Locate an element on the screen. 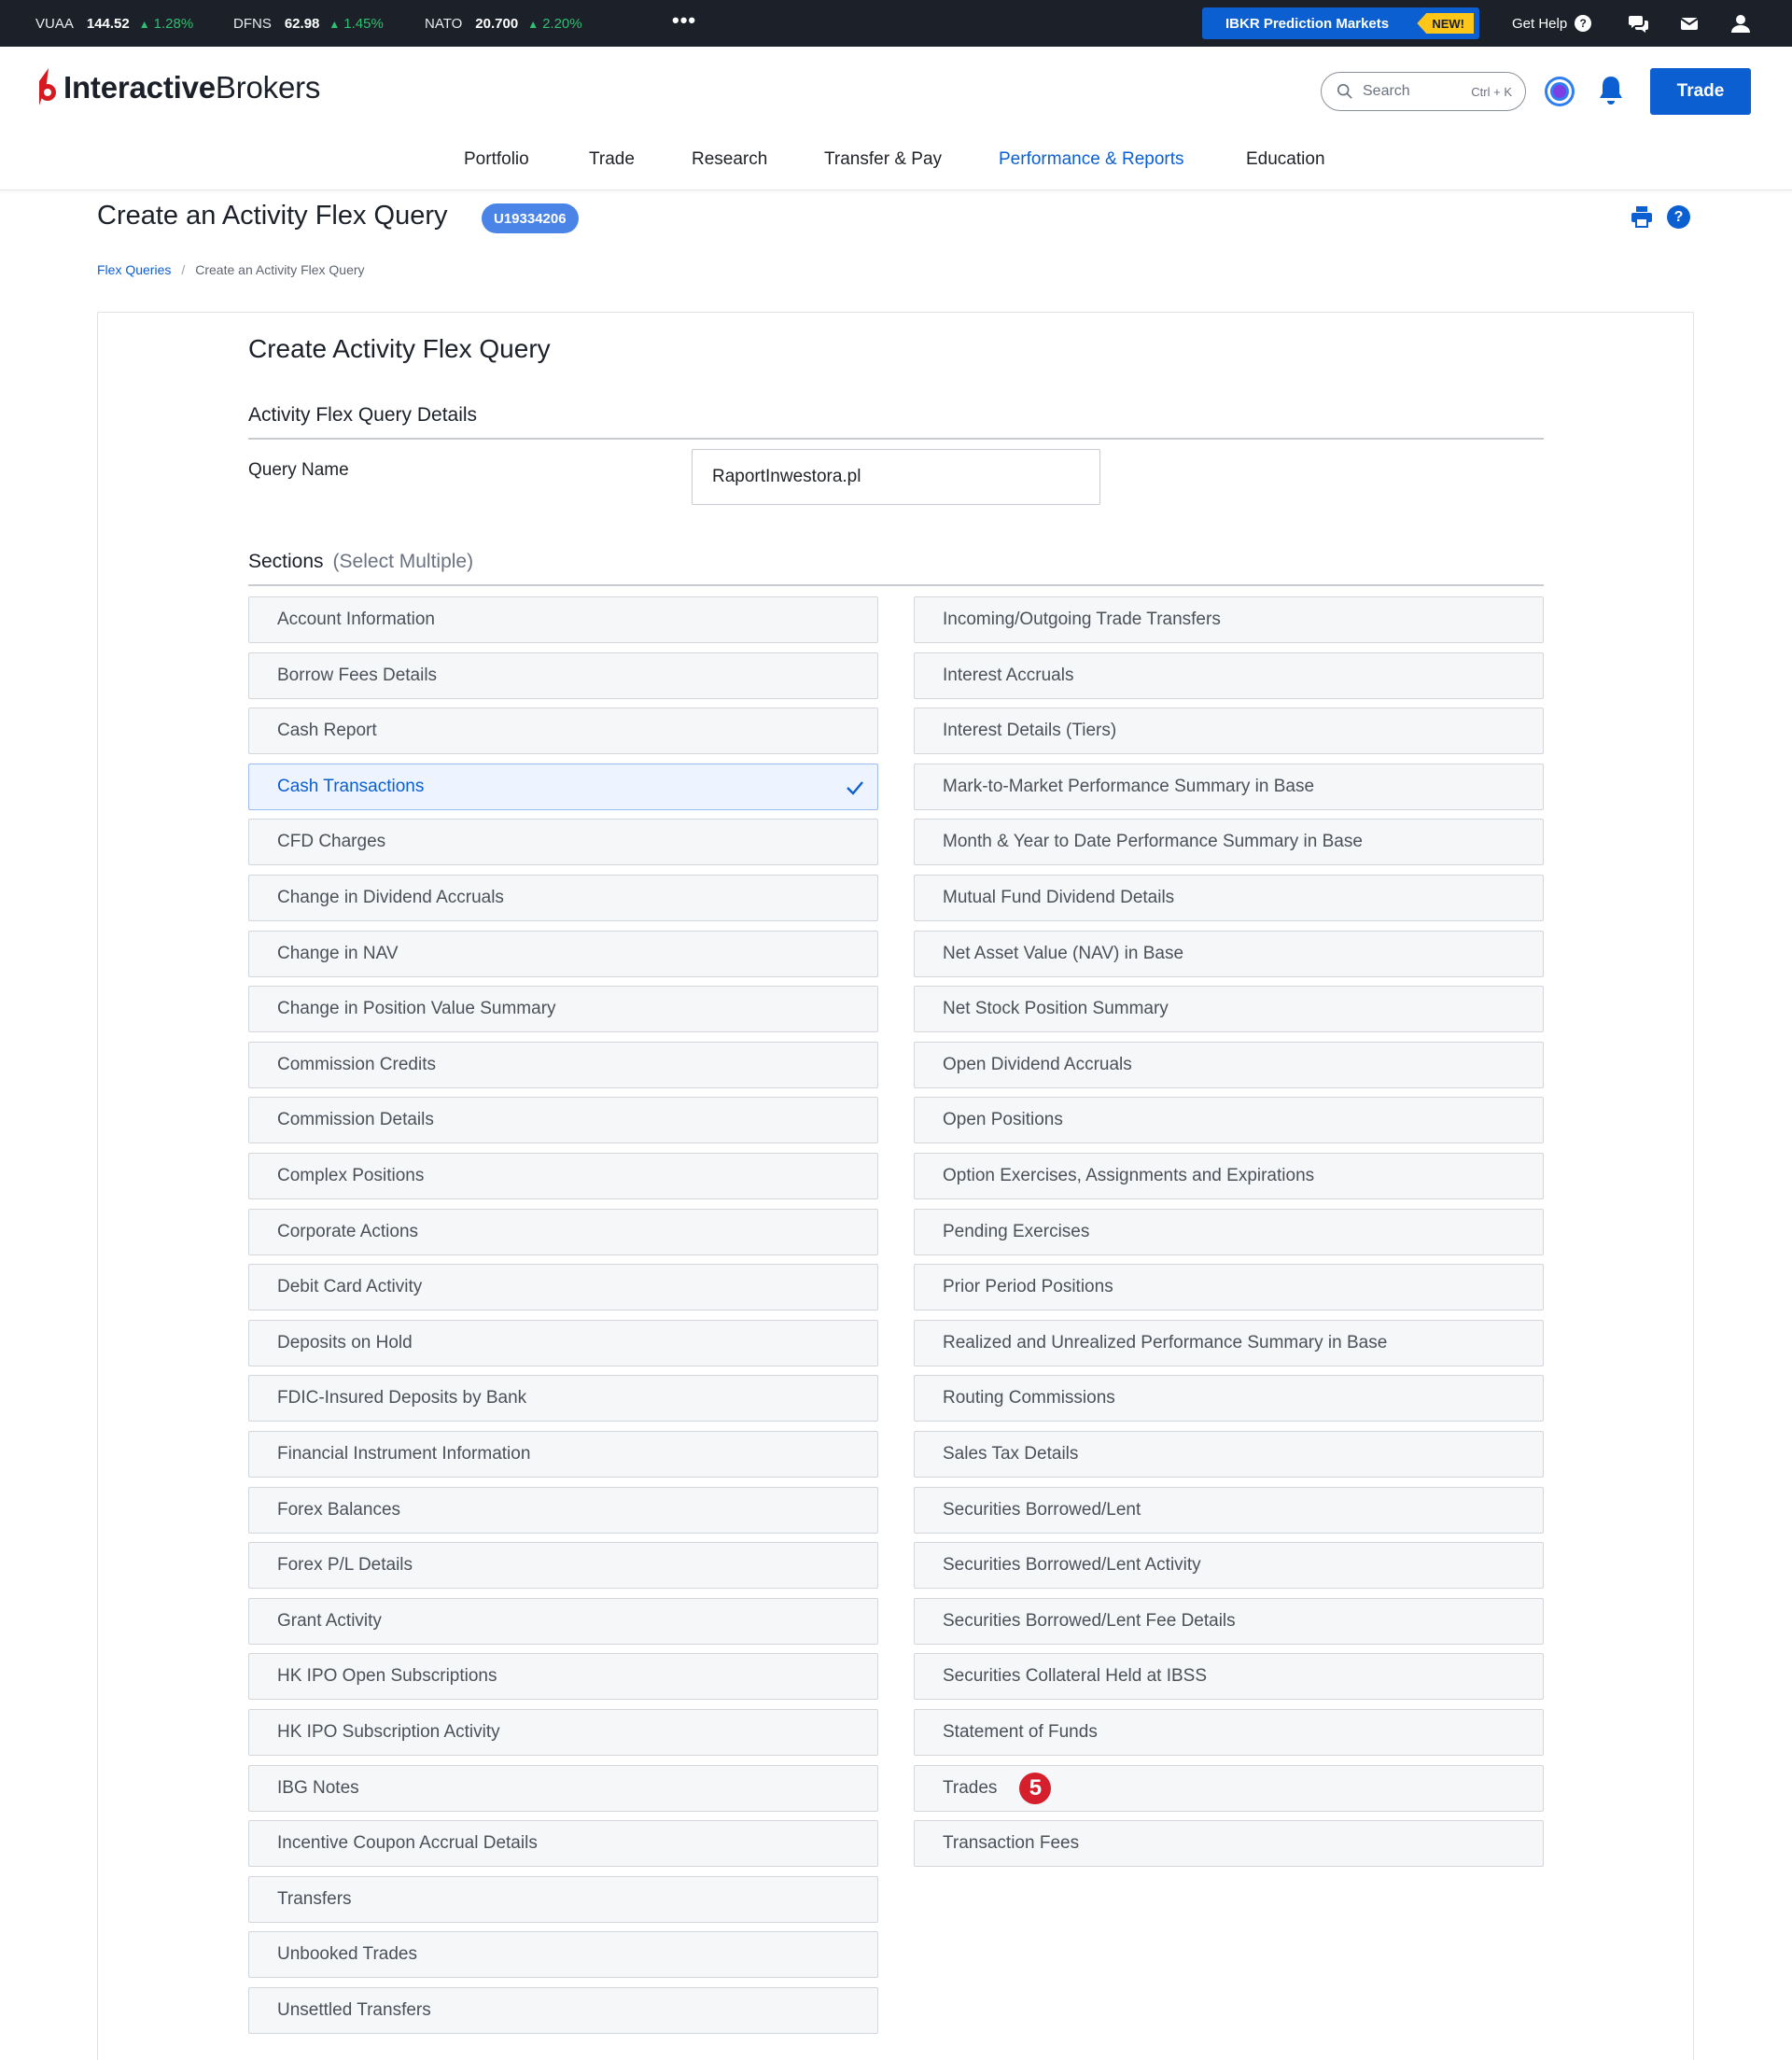 The image size is (1792, 2060). section-option-securities-borrowed-lent-fee-details: Securities Borrowed/Lent Fee Details is located at coordinates (1229, 1621).